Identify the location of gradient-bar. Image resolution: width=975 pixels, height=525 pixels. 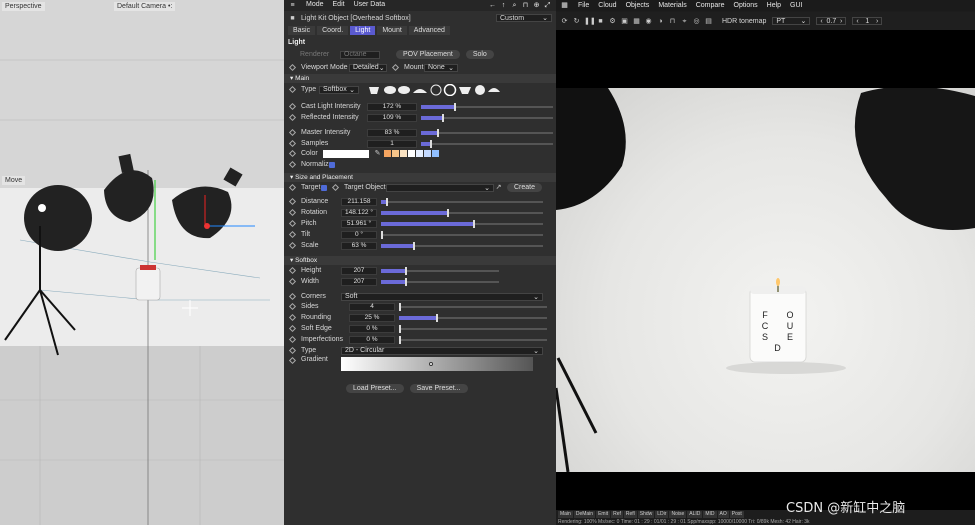
(437, 364).